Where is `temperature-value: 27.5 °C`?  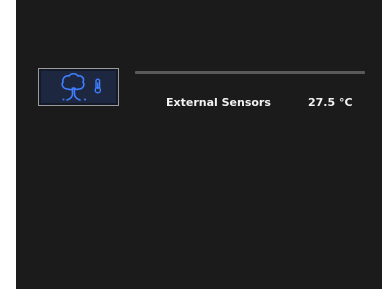
temperature-value: 27.5 °C is located at coordinates (330, 102).